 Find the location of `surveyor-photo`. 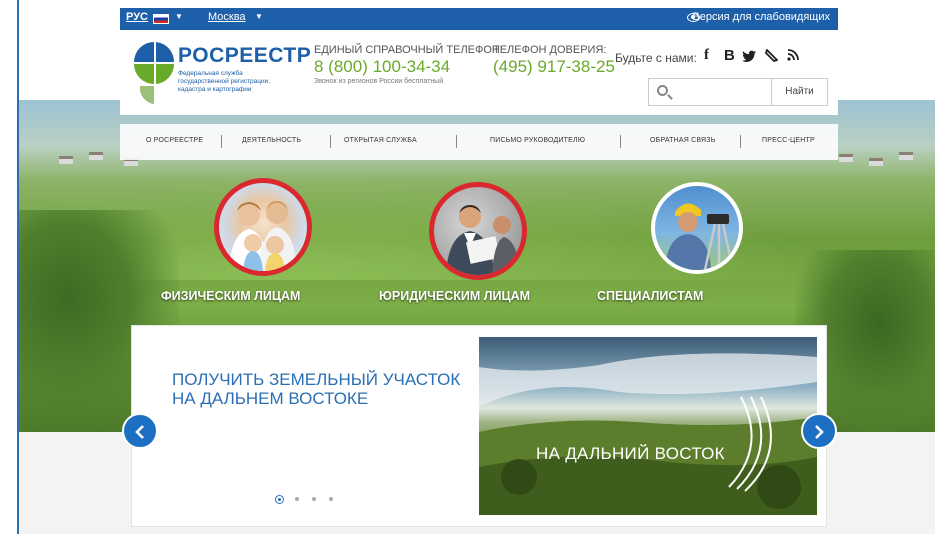

surveyor-photo is located at coordinates (700, 236).